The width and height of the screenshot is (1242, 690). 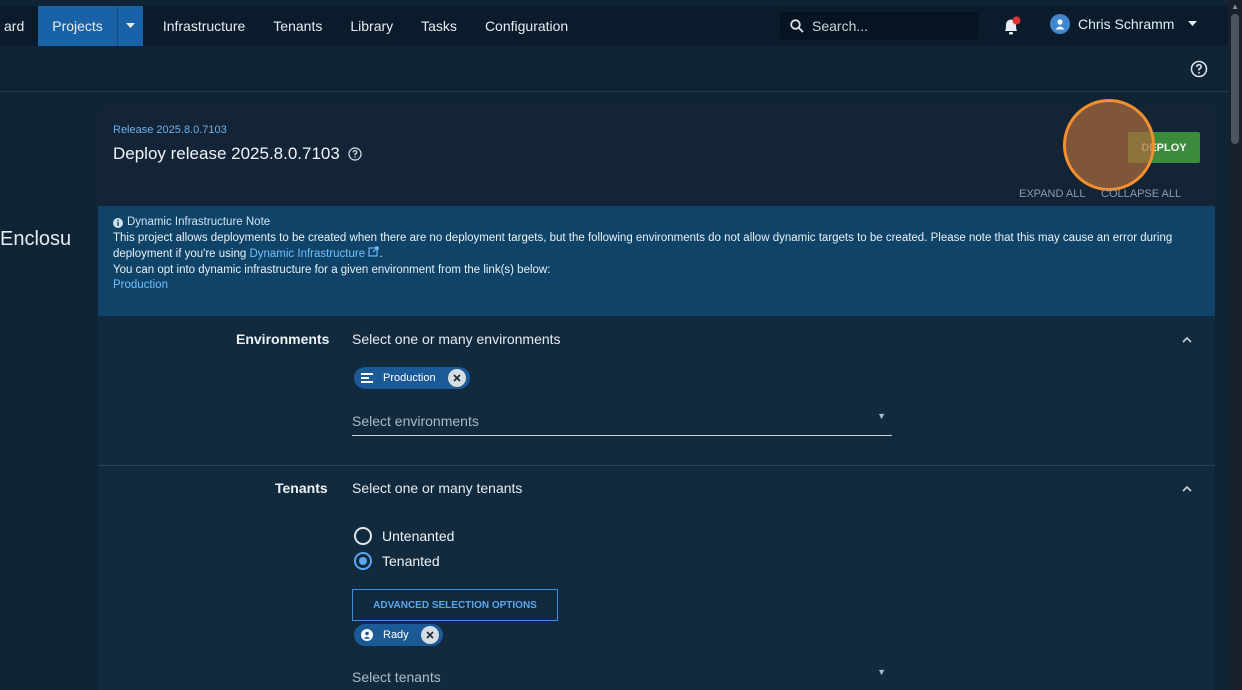 I want to click on page-title: Deploy release 2025.8.0.7103, so click(x=237, y=154).